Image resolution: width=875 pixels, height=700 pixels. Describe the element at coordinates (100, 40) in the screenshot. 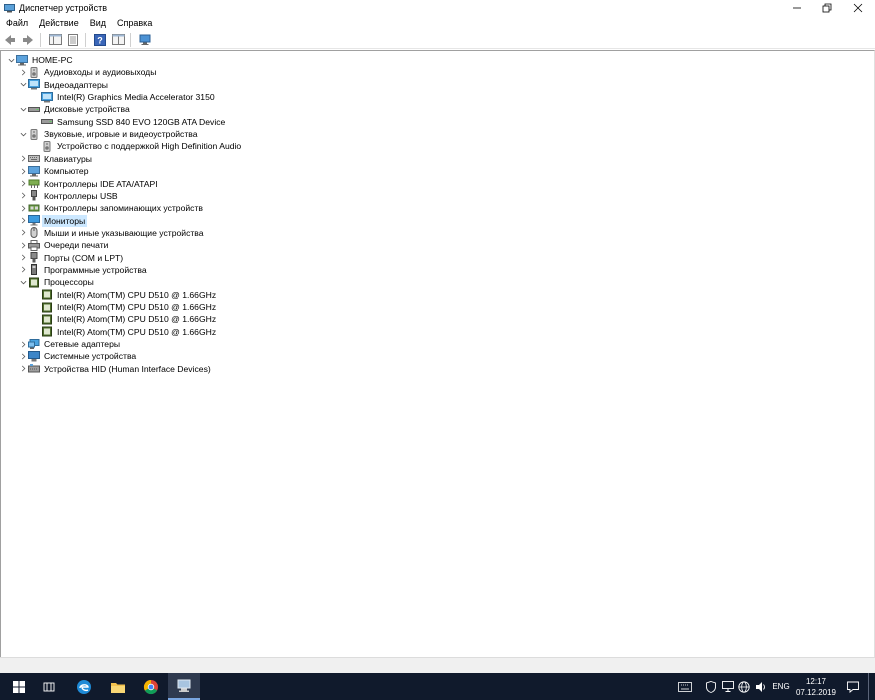

I see `help-button: ?` at that location.